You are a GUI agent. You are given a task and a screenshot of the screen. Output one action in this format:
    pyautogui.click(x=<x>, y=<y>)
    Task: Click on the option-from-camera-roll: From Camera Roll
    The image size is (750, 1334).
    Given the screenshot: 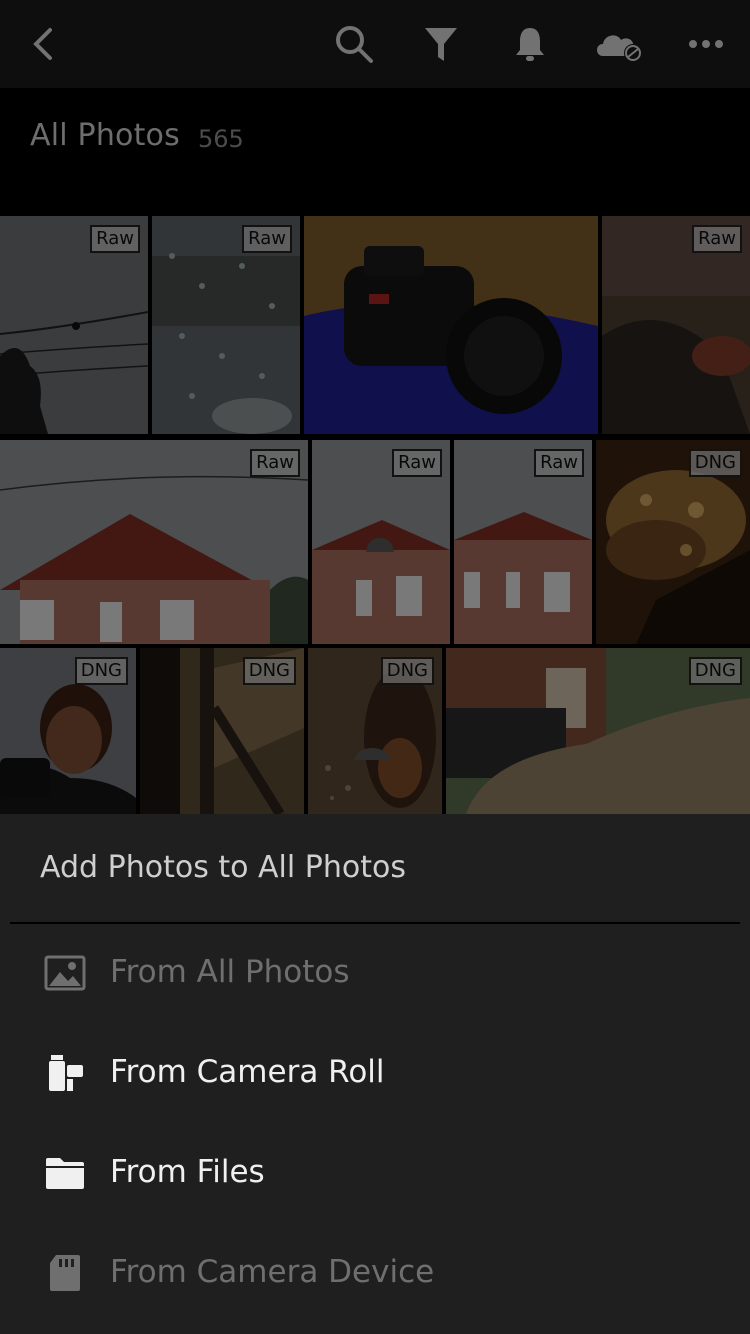 What is the action you would take?
    pyautogui.click(x=375, y=1073)
    